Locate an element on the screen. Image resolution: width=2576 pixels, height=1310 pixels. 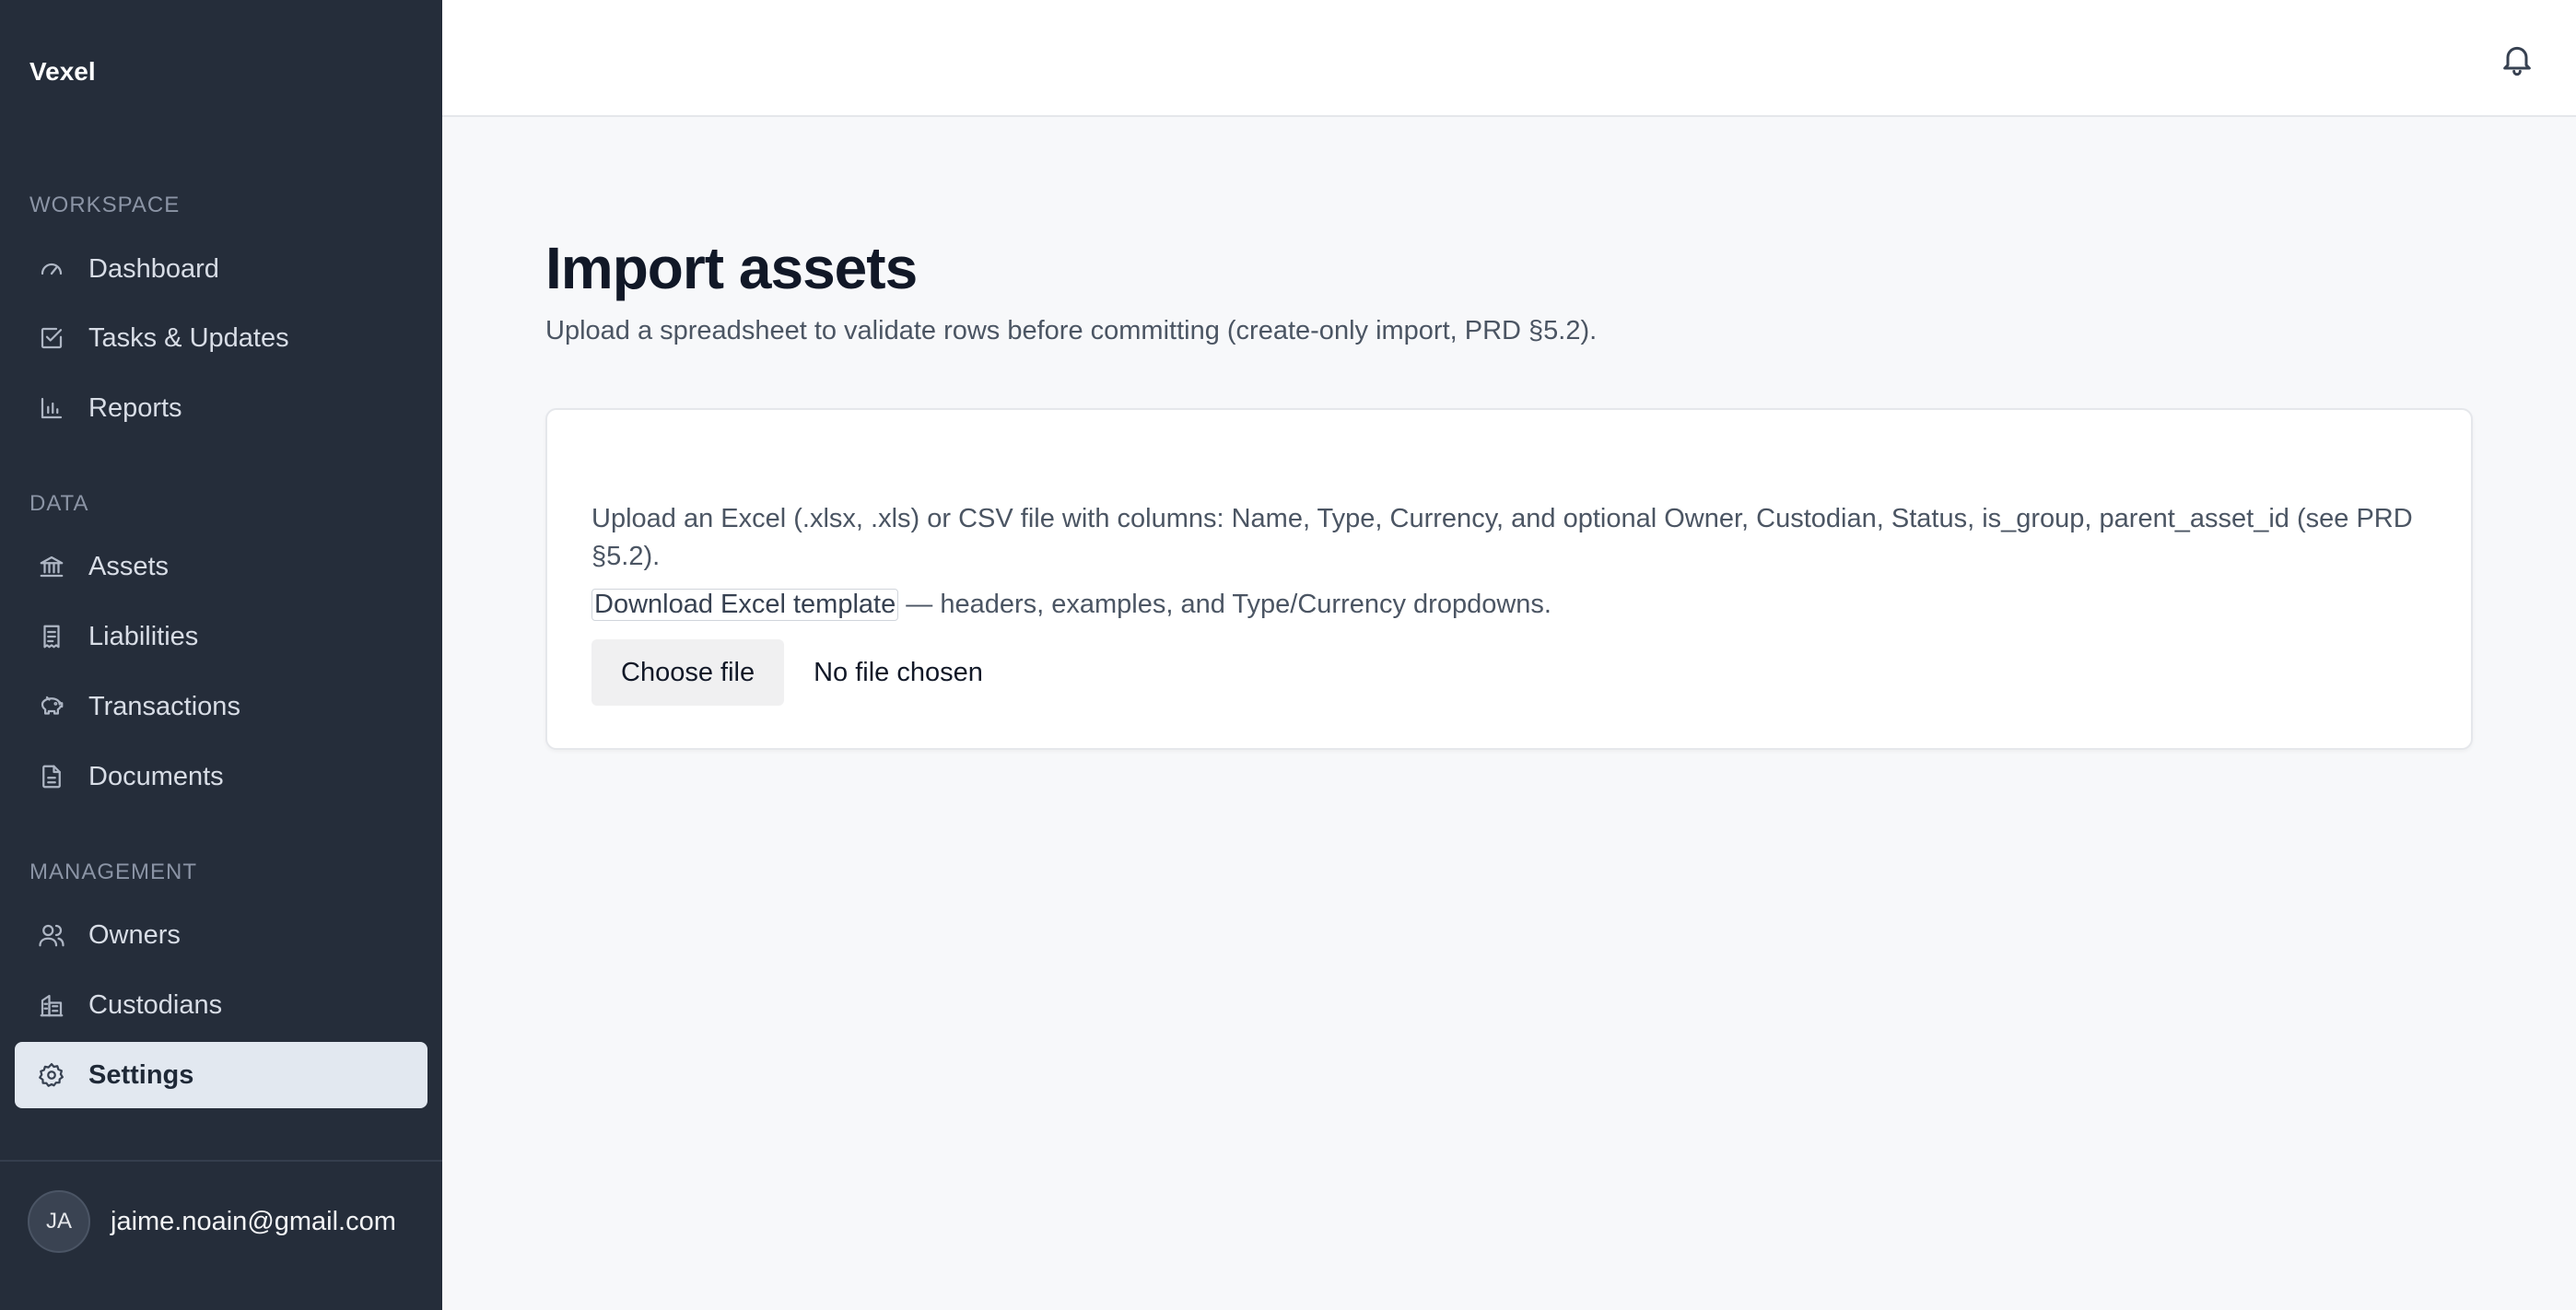
user-profile: JA jaime.noain@gmail.com is located at coordinates (212, 1222).